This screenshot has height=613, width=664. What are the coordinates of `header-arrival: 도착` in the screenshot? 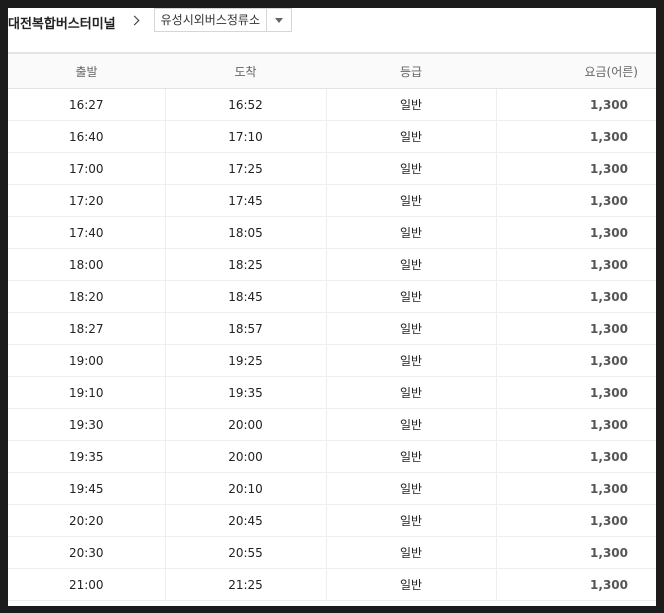 It's located at (245, 71).